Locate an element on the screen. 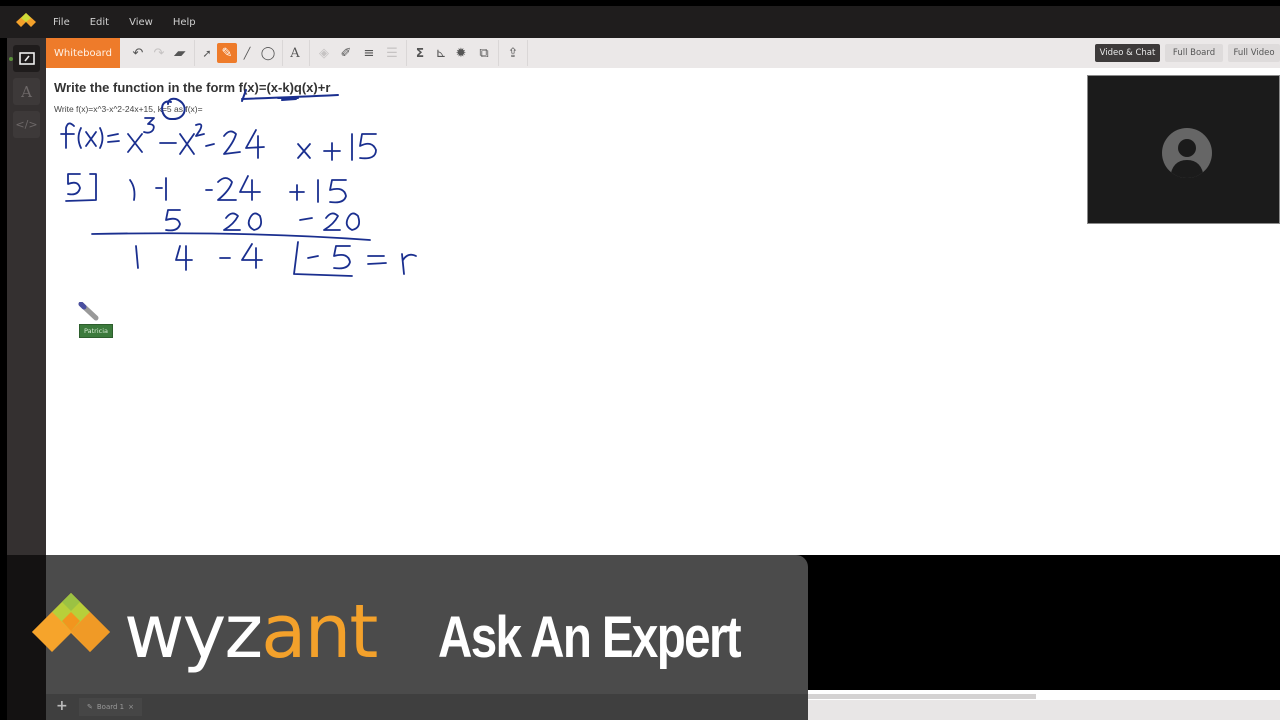  line-weight-button: ≡ is located at coordinates (369, 53).